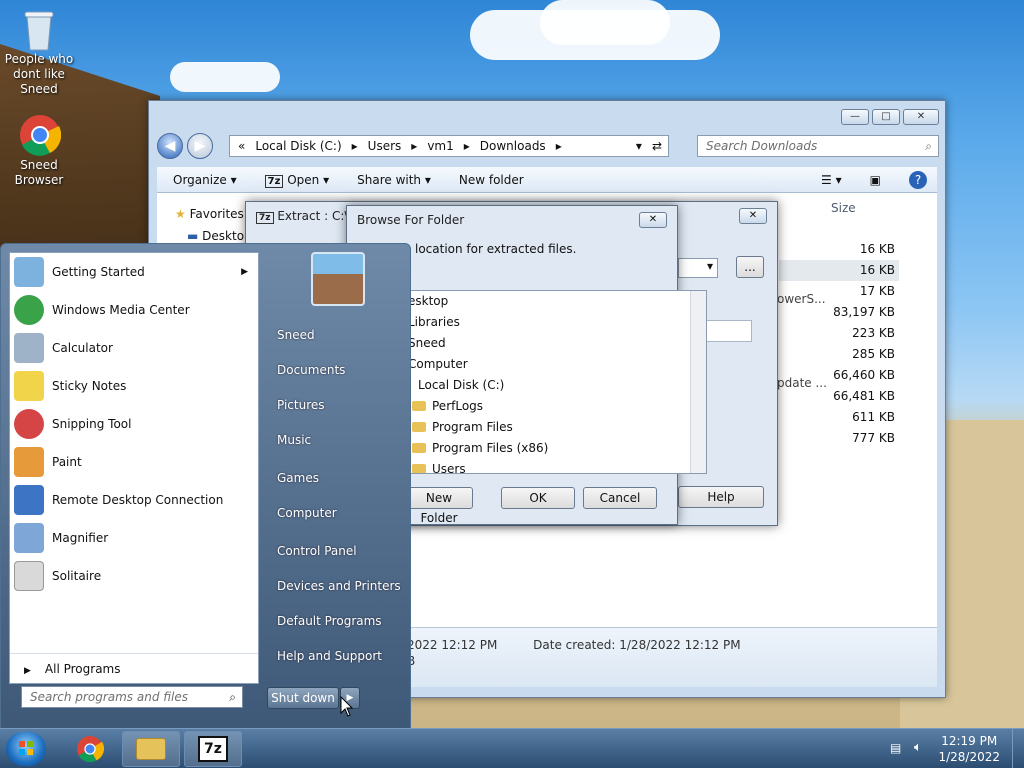 Image resolution: width=1024 pixels, height=768 pixels. I want to click on preview-pane-icon: ▣, so click(875, 180).